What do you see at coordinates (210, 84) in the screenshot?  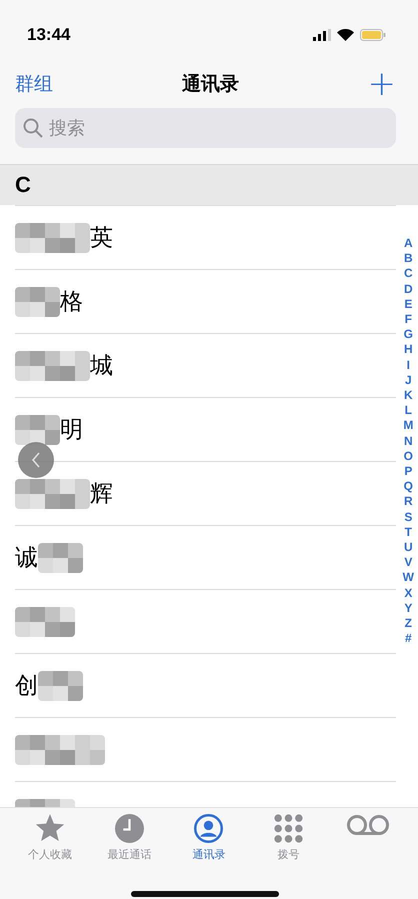 I see `page-title: 通讯录` at bounding box center [210, 84].